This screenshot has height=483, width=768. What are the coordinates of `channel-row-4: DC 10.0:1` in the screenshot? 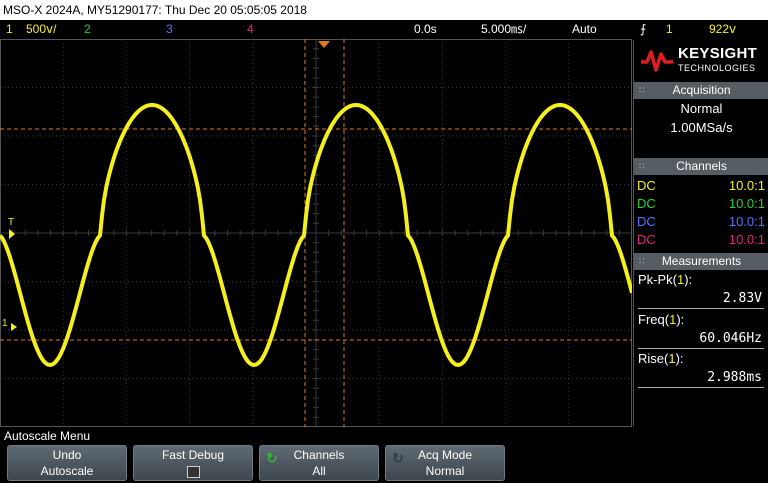 It's located at (701, 239).